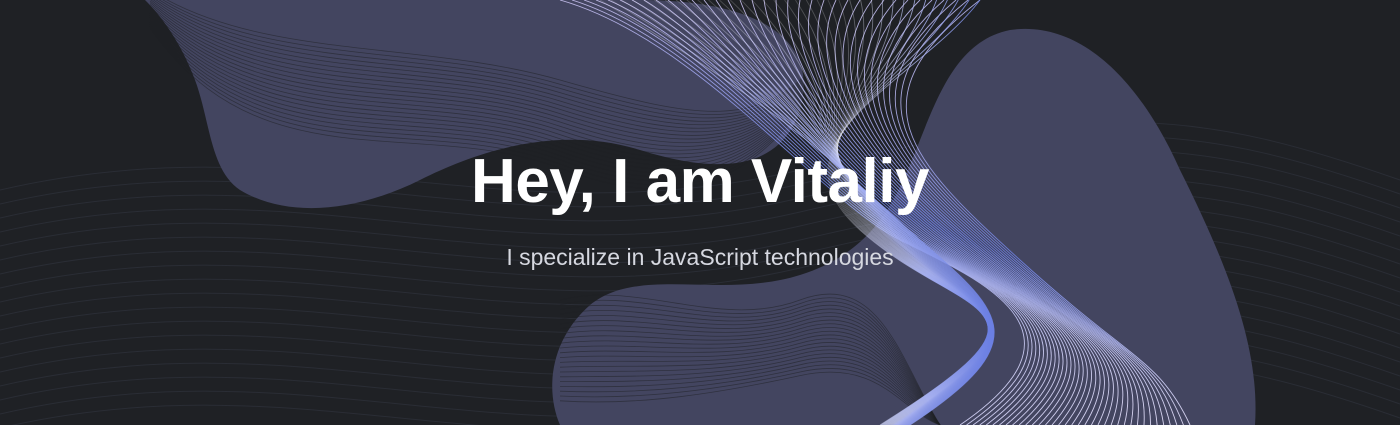  What do you see at coordinates (700, 257) in the screenshot?
I see `hero-subtitle: I specialize in JavaScript technologies` at bounding box center [700, 257].